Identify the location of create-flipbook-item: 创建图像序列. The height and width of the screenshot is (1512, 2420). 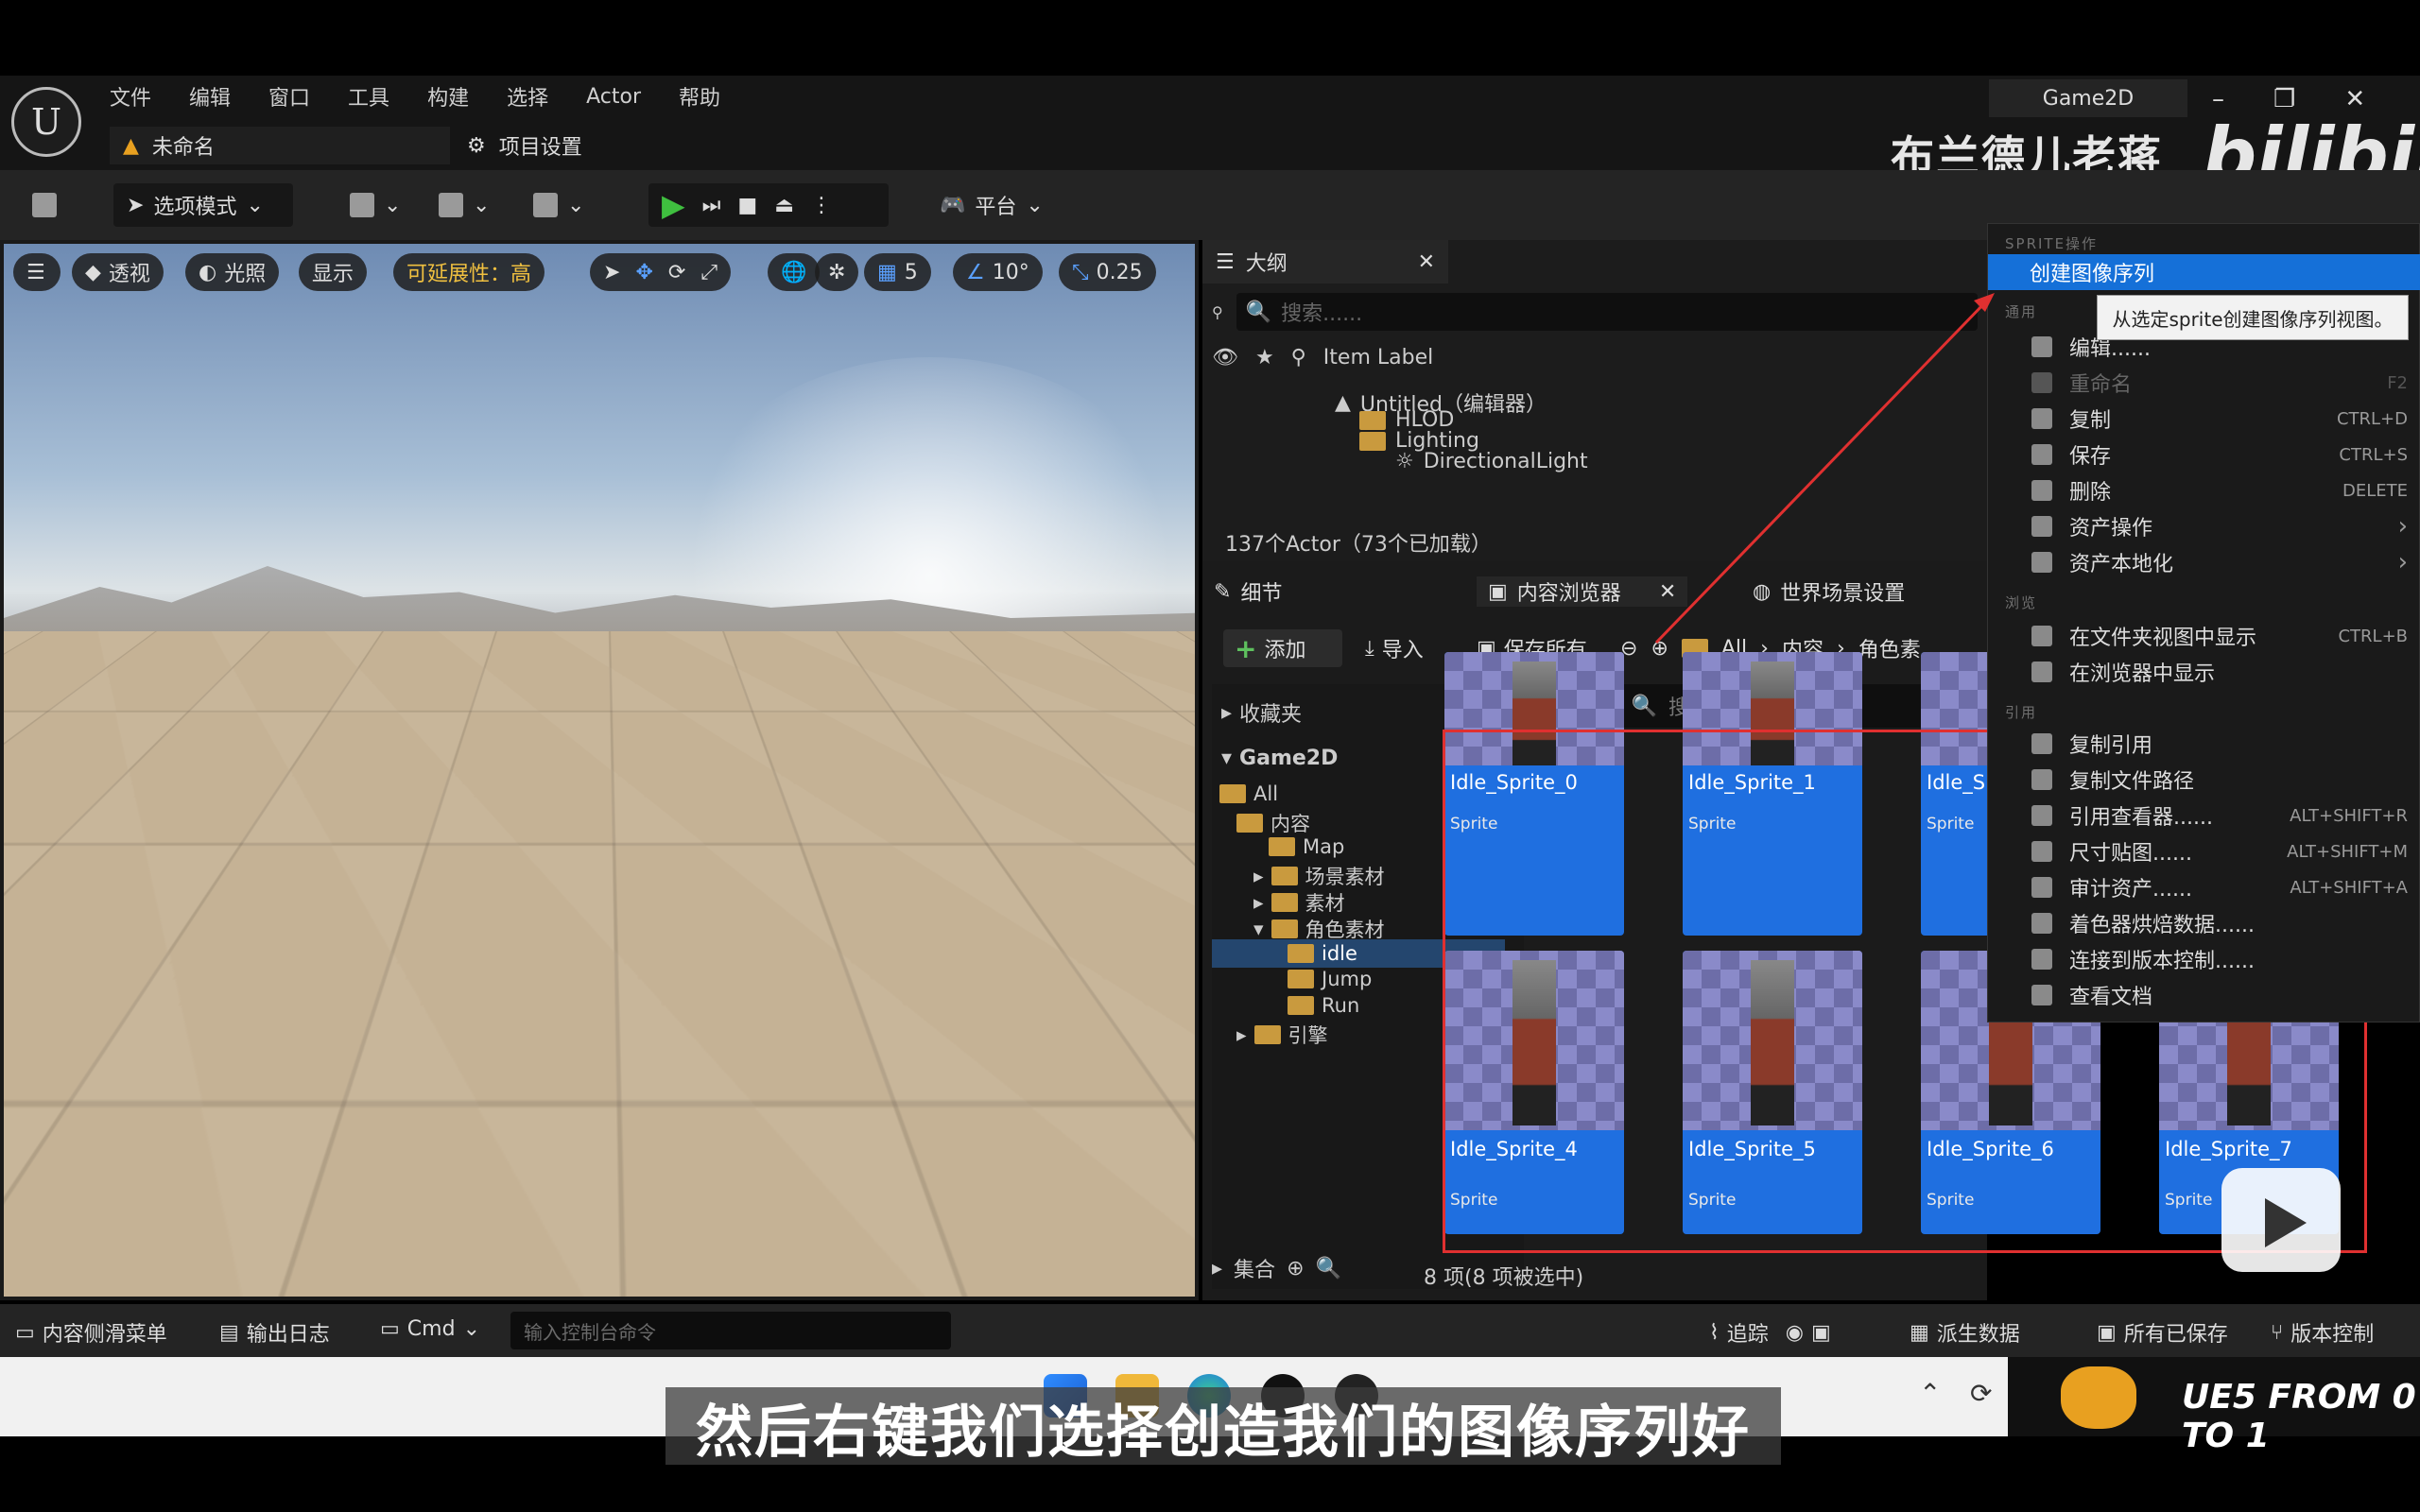
(2204, 272).